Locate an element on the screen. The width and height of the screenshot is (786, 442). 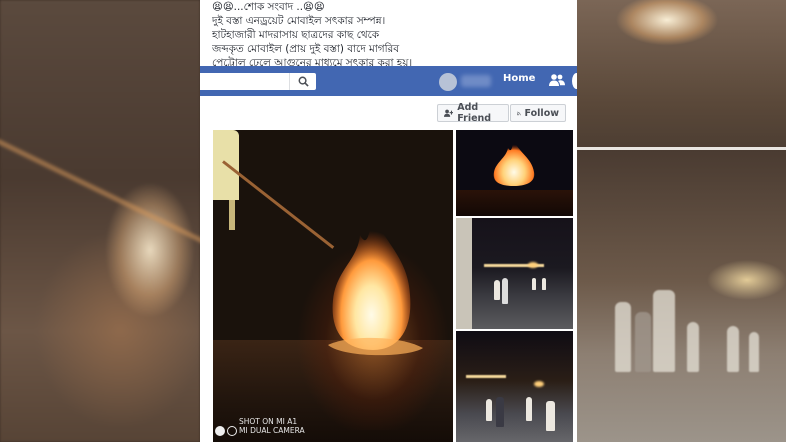
search-icon is located at coordinates (303, 81).